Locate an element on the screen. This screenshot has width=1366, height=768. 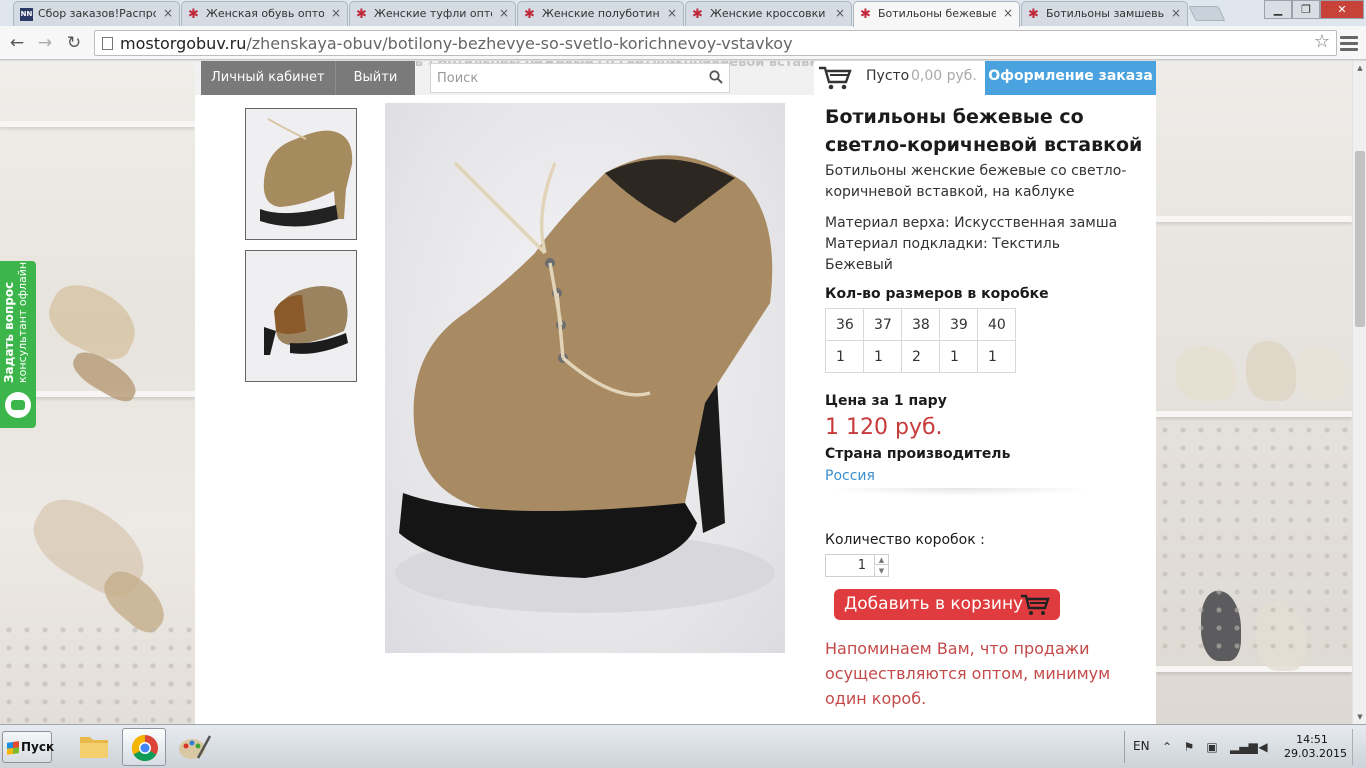
stepper-down-icon: ▼ is located at coordinates (881, 571).